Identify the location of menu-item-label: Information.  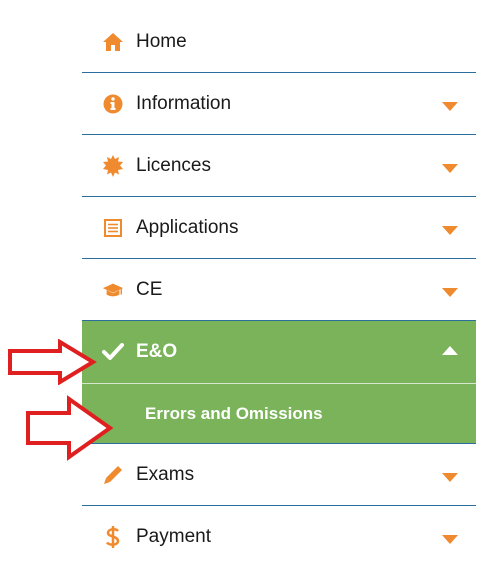
(184, 103).